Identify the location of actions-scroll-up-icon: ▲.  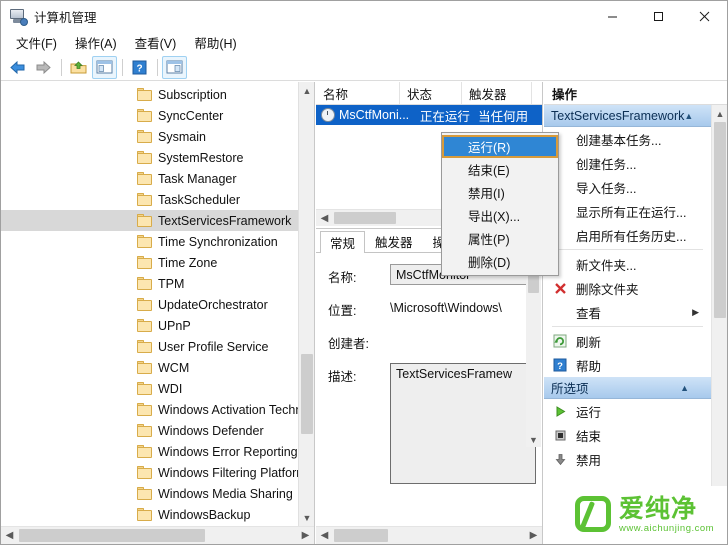
(719, 113).